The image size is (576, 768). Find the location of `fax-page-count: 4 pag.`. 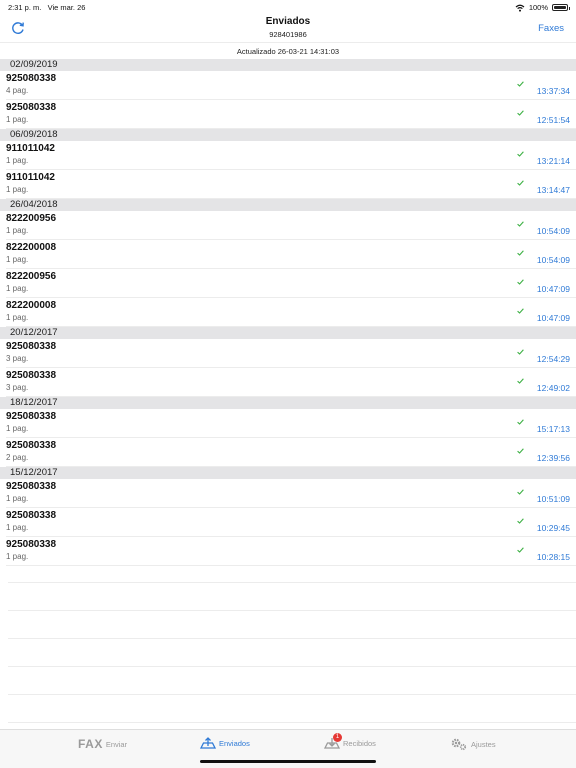

fax-page-count: 4 pag. is located at coordinates (17, 90).